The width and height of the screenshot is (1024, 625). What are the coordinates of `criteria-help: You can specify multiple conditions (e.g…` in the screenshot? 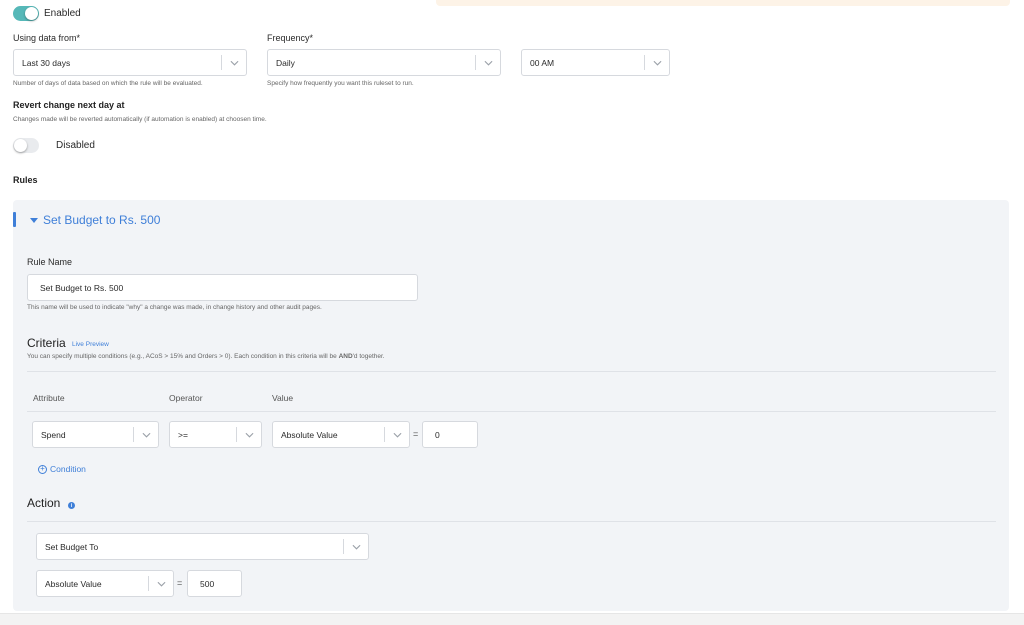 It's located at (206, 356).